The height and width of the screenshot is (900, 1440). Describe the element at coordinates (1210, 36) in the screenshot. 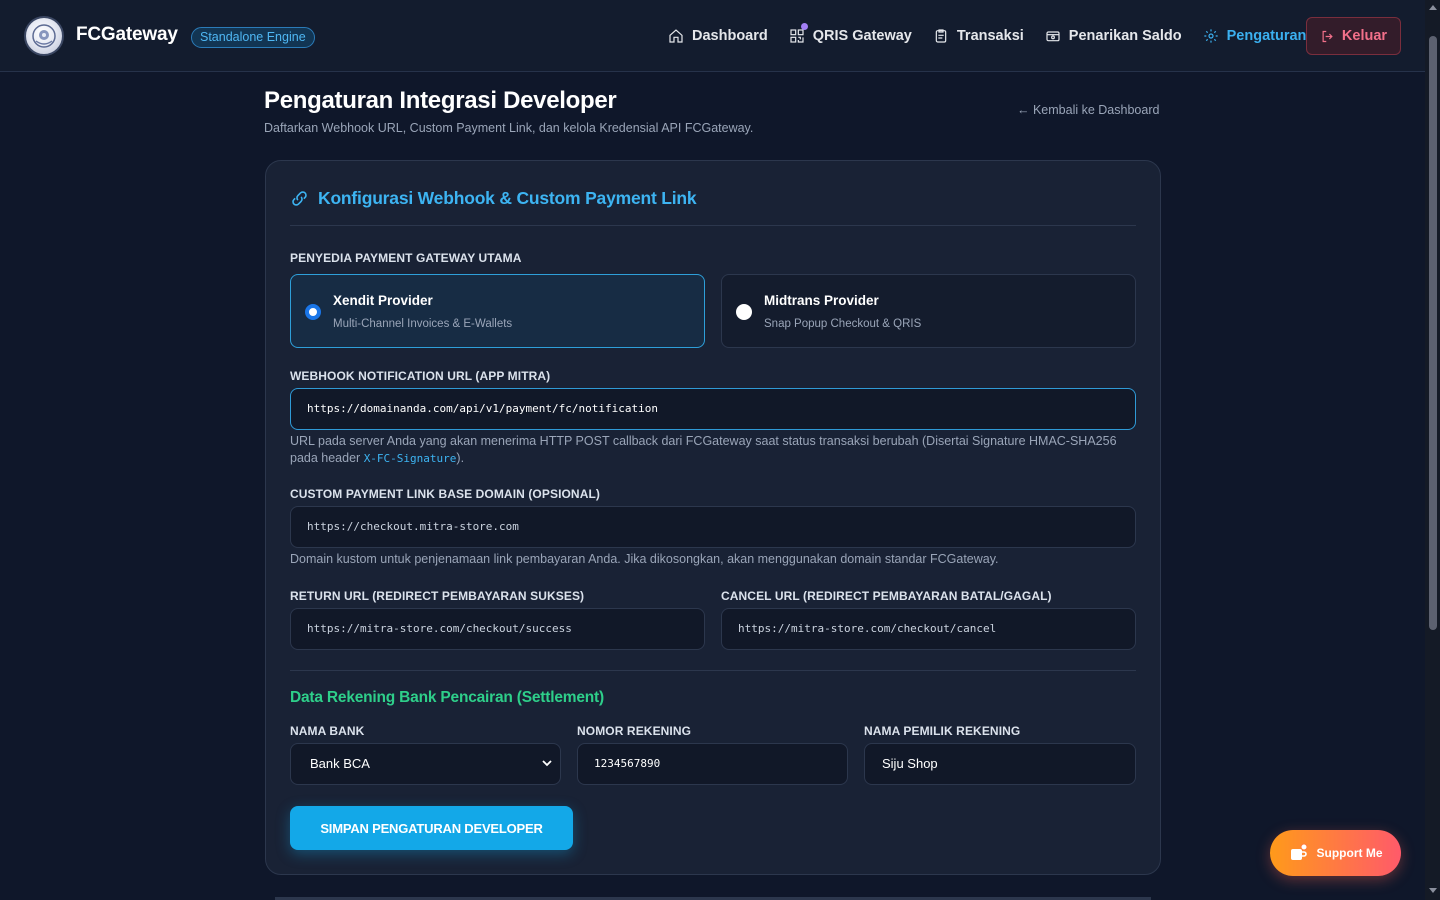

I see `gear-icon` at that location.